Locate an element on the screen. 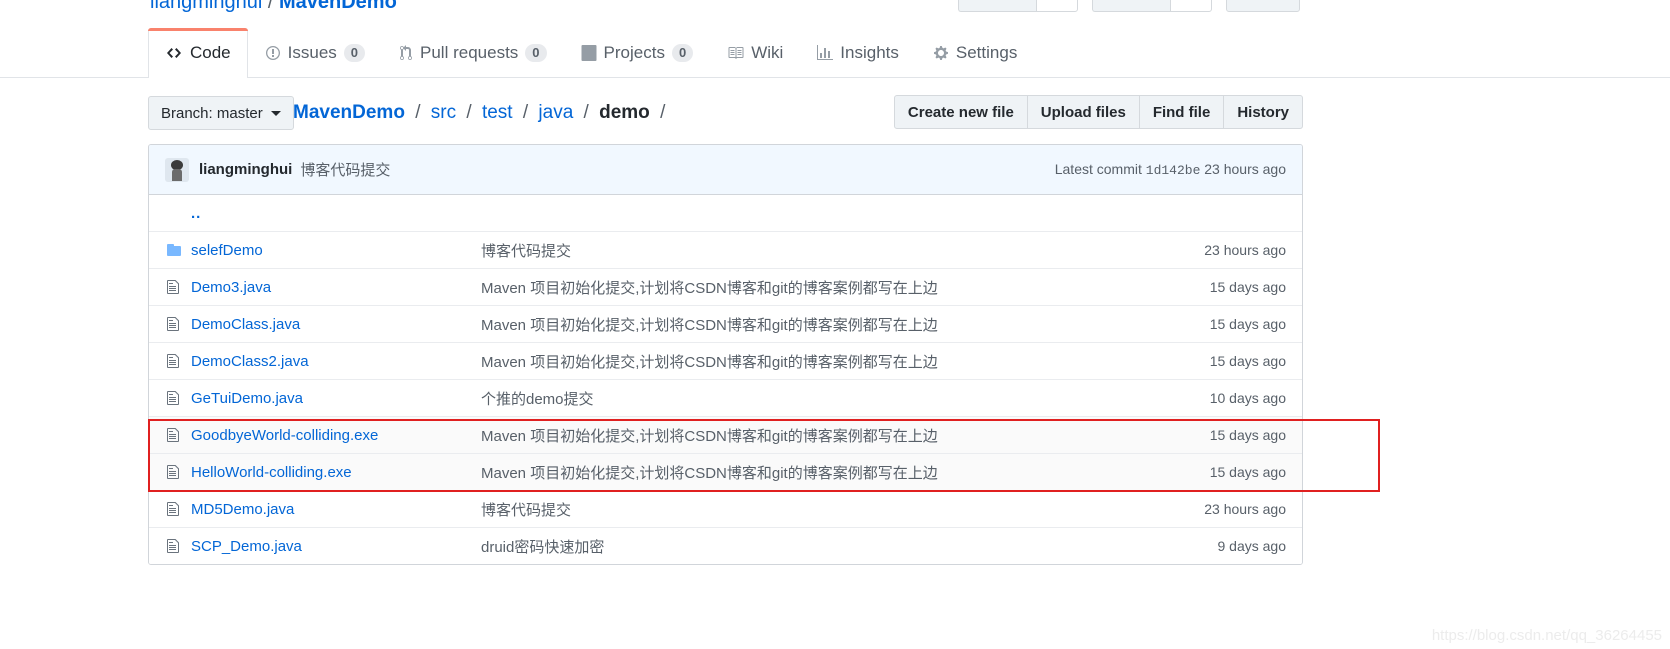 The image size is (1670, 649). file-commit-message: 个推的demo提交 is located at coordinates (804, 398).